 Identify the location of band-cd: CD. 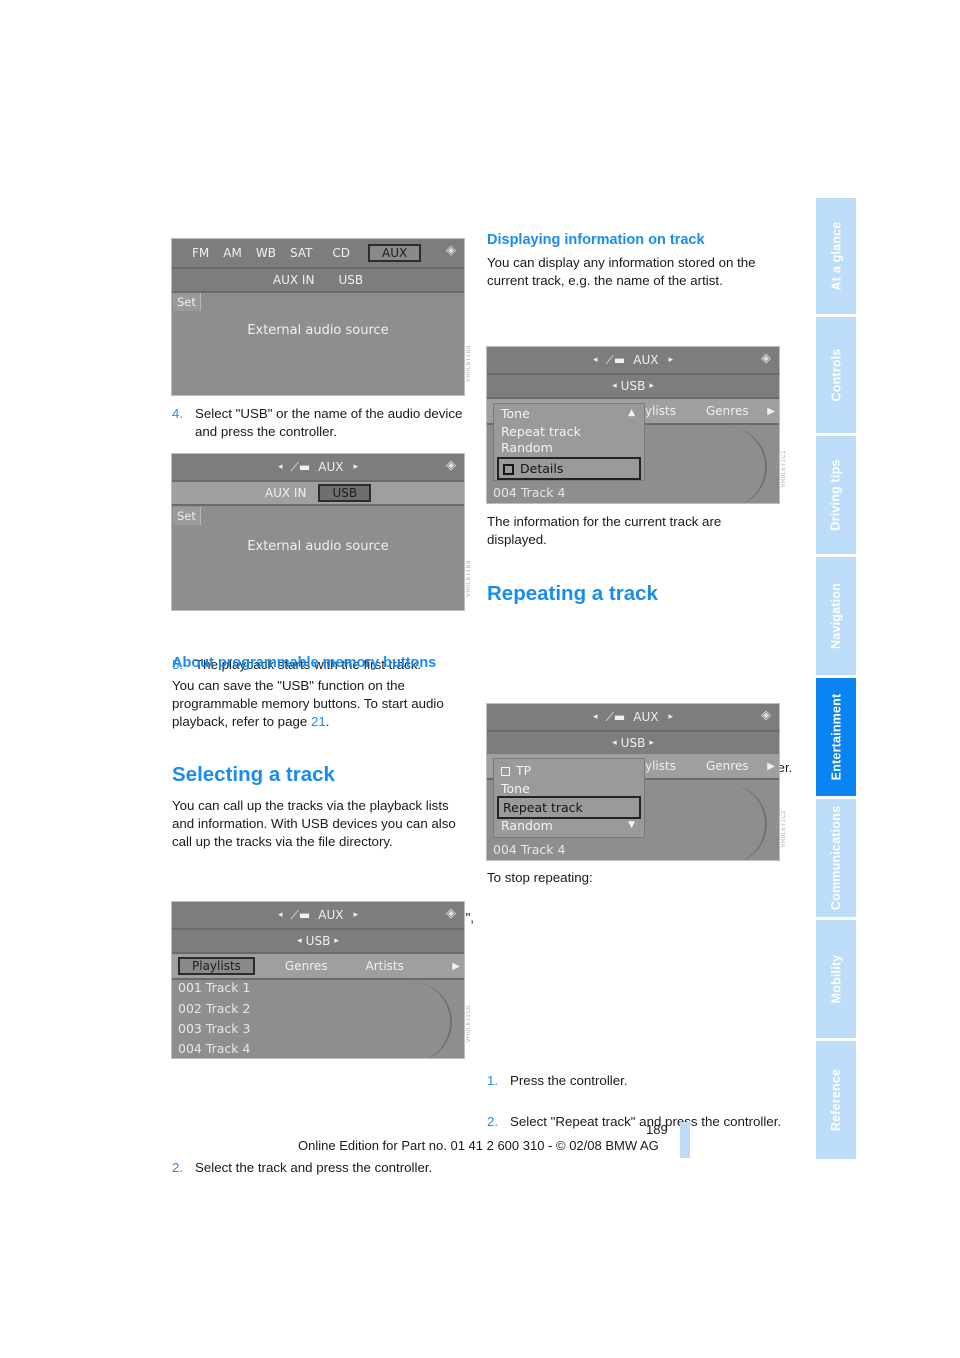
(341, 253).